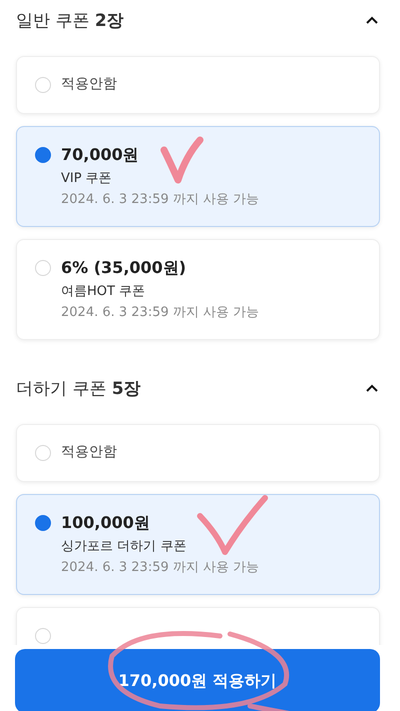 Image resolution: width=400 pixels, height=711 pixels. What do you see at coordinates (198, 289) in the screenshot?
I see `coupon-card: 6% (35,000원) 여름HOT 쿠폰 2024. 6. 3 23:59 까지 사용 가능` at bounding box center [198, 289].